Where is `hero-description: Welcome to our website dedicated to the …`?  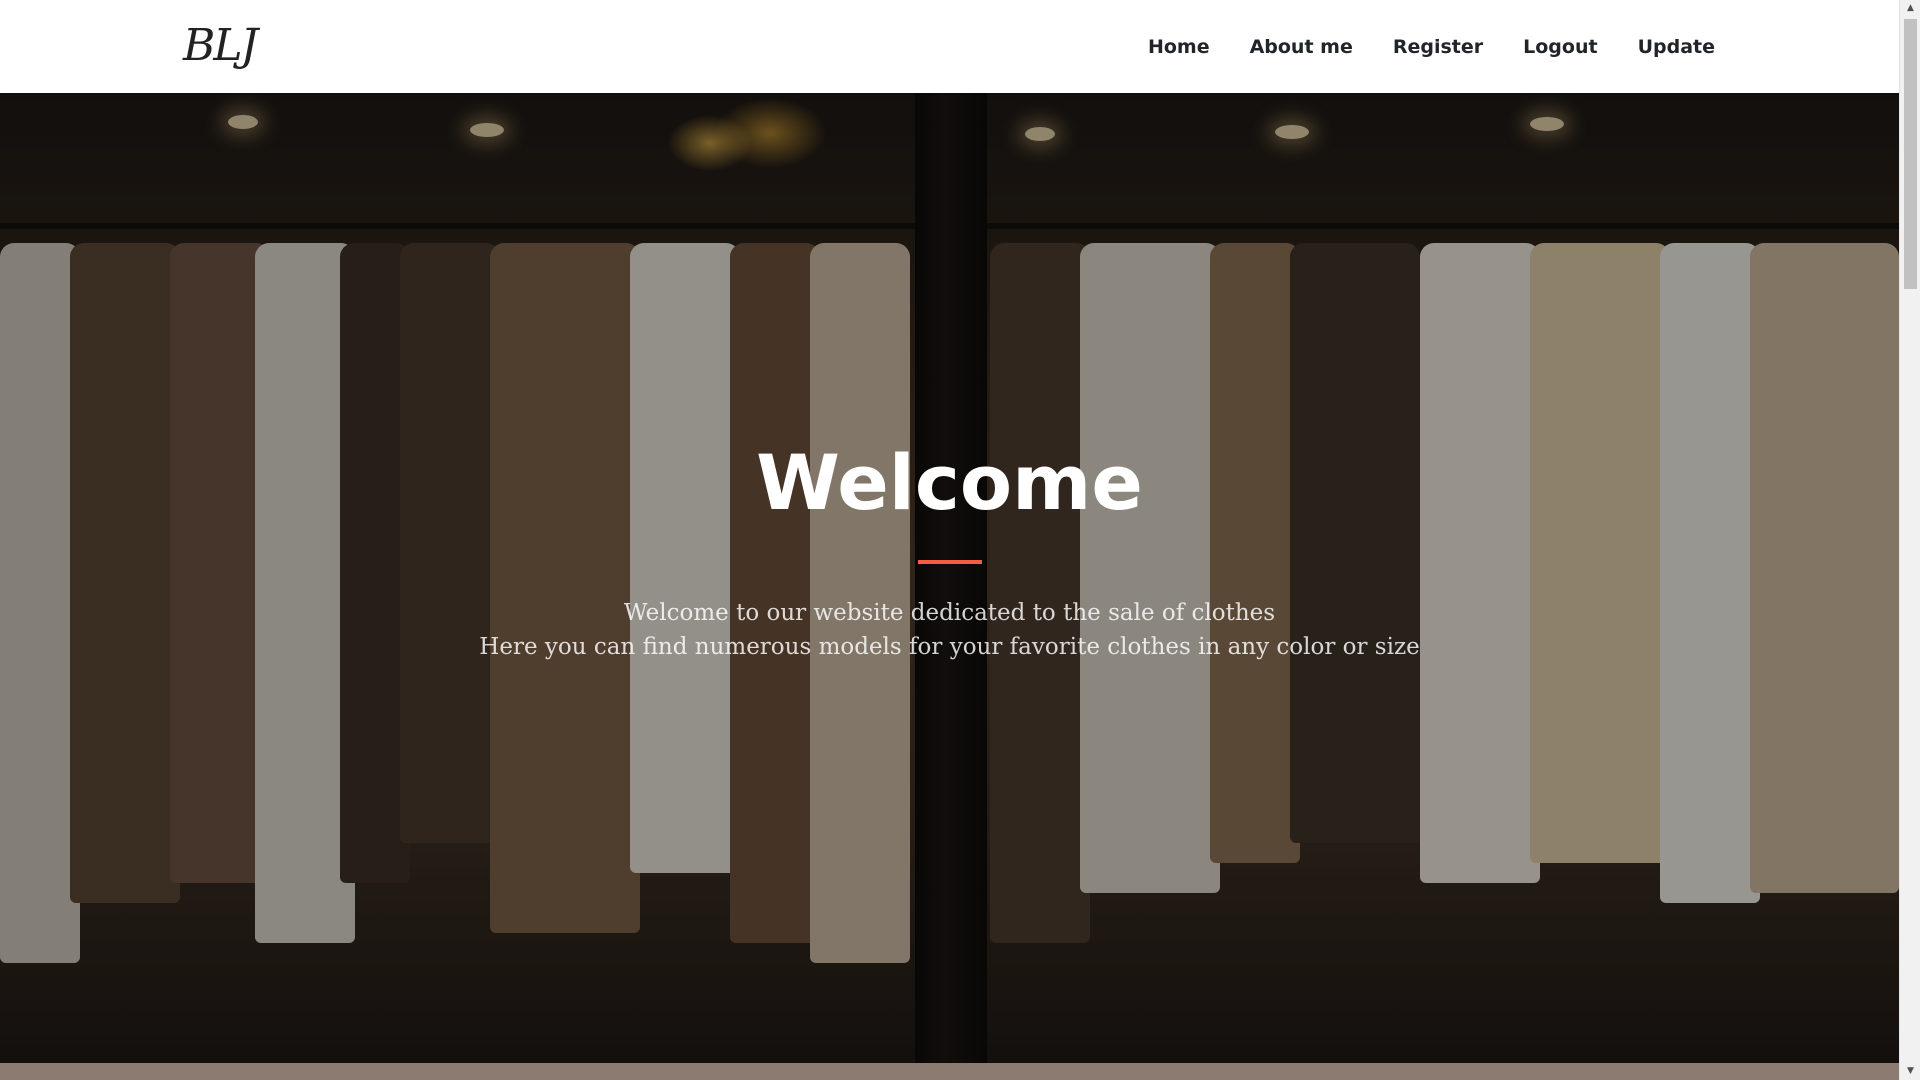
hero-description: Welcome to our website dedicated to the … is located at coordinates (949, 630).